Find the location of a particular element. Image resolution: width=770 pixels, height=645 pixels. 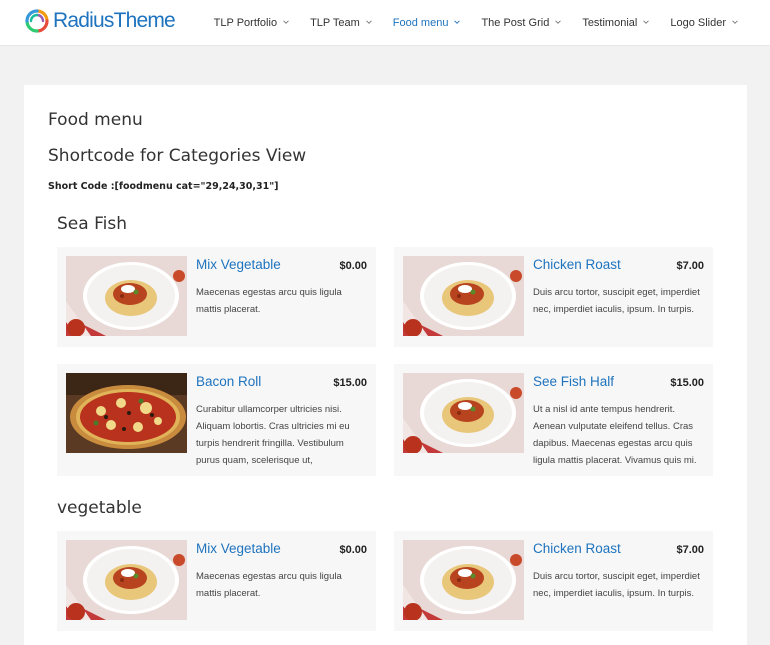

page-title: Food menu is located at coordinates (95, 120).